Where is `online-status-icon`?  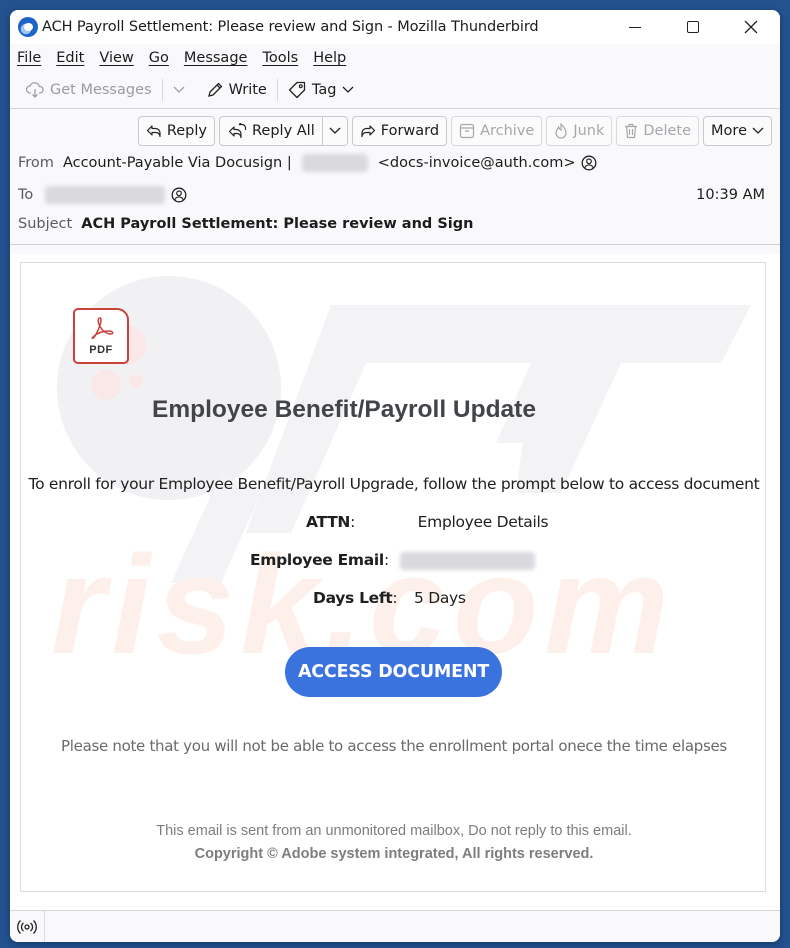
online-status-icon is located at coordinates (27, 926).